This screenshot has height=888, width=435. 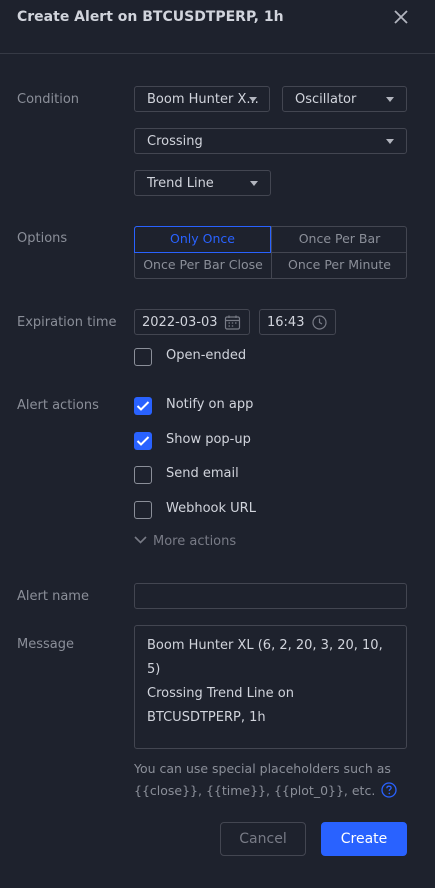 What do you see at coordinates (364, 839) in the screenshot?
I see `create-button: Create` at bounding box center [364, 839].